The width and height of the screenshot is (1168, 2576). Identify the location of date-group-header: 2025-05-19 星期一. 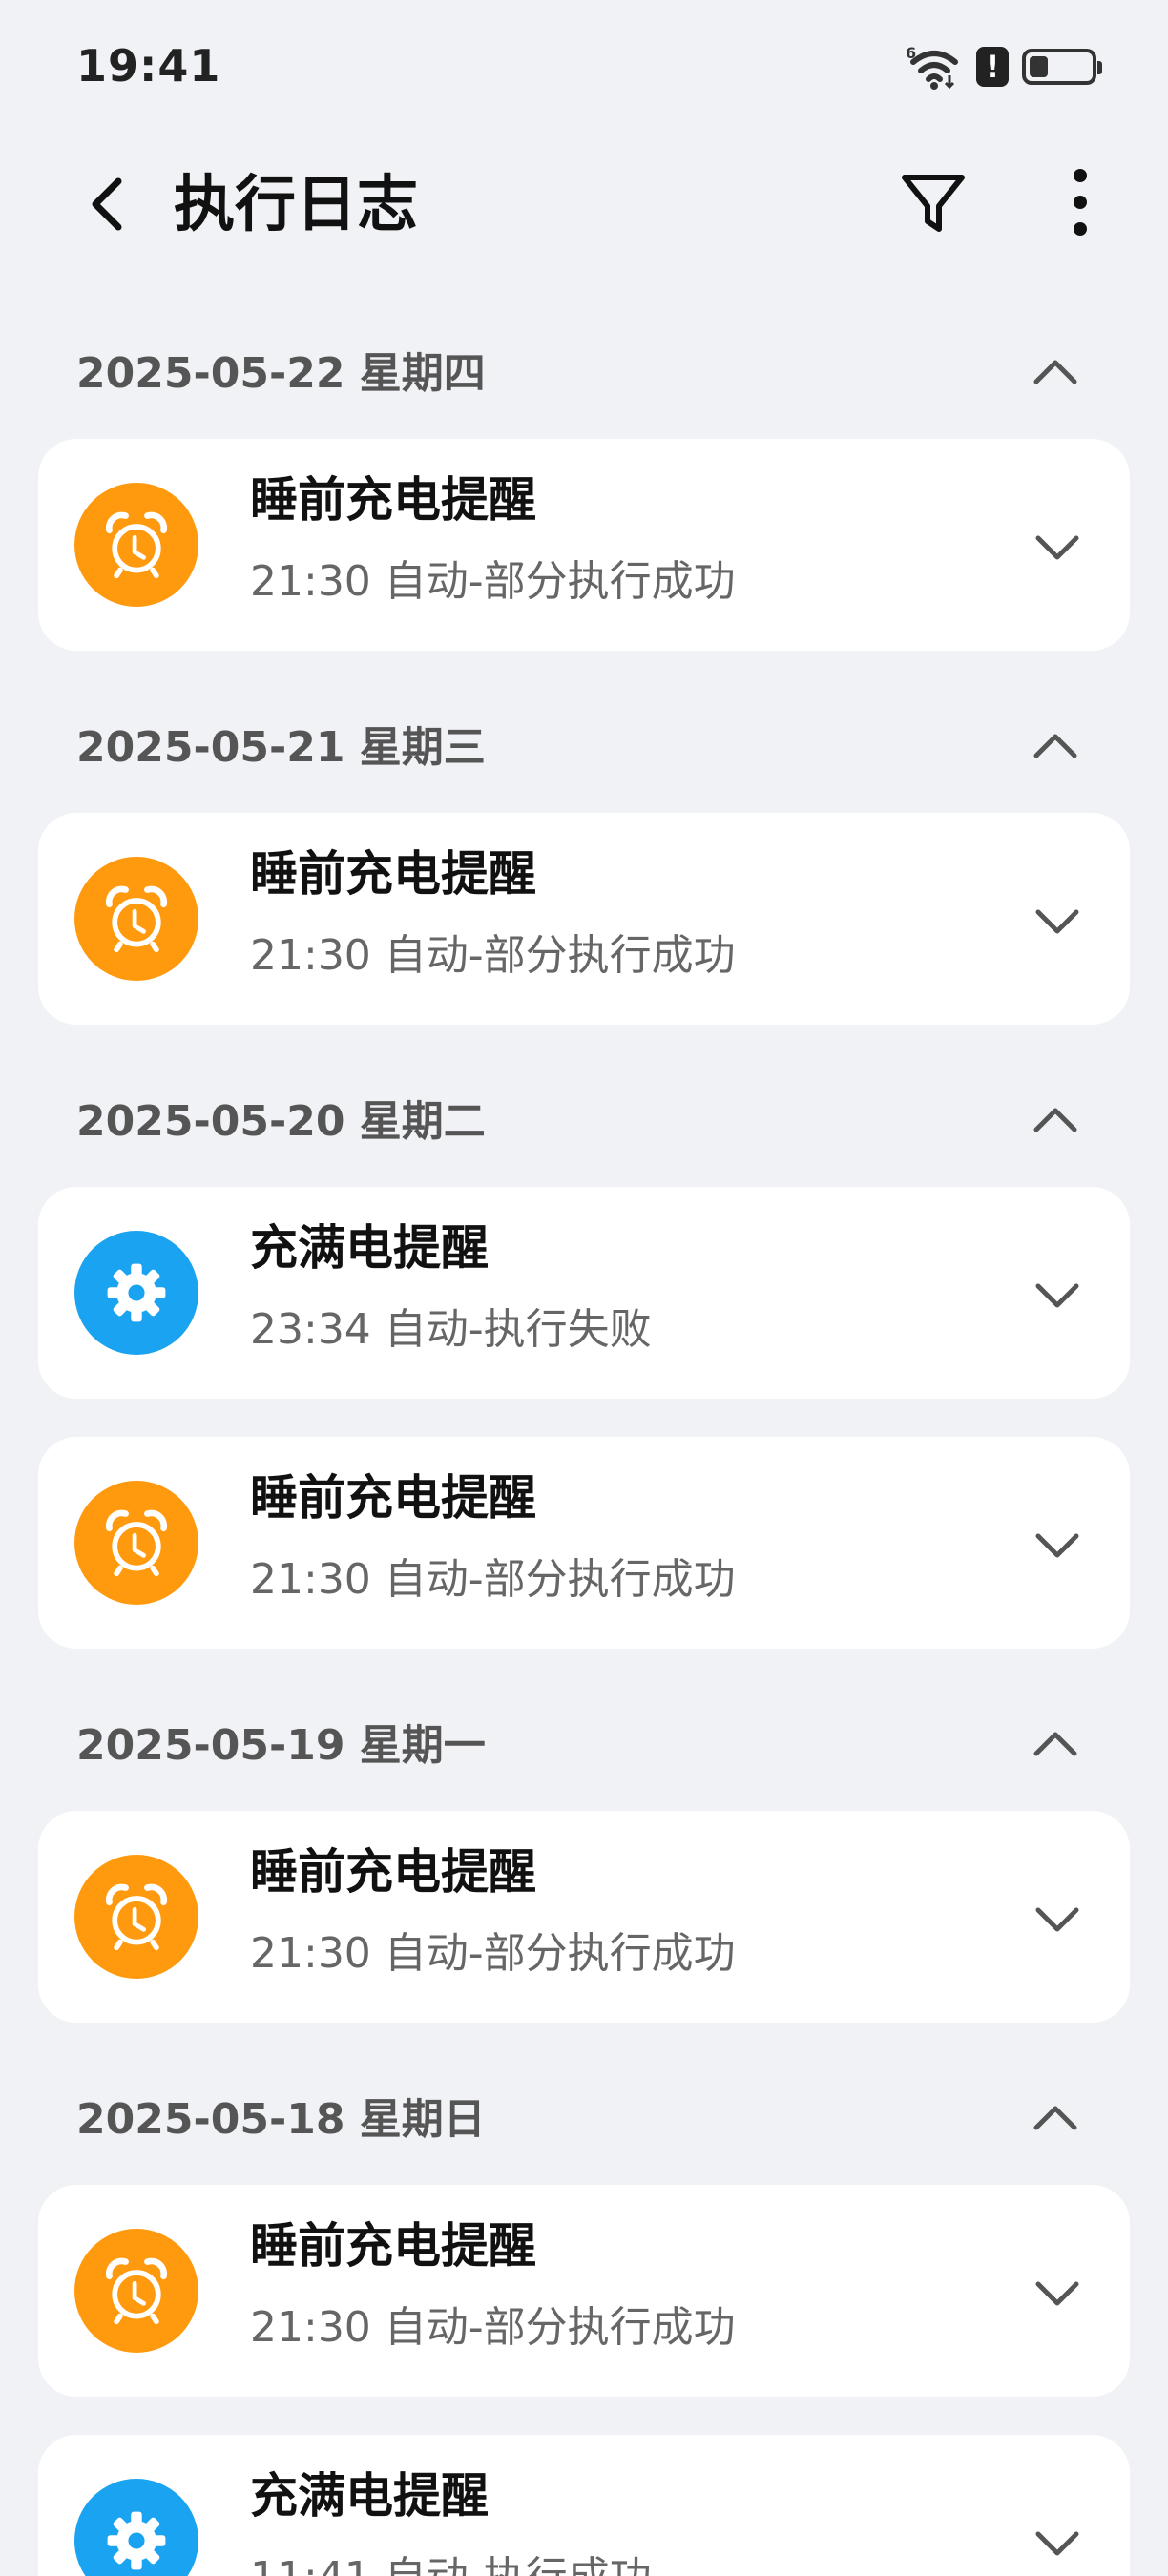
(584, 1730).